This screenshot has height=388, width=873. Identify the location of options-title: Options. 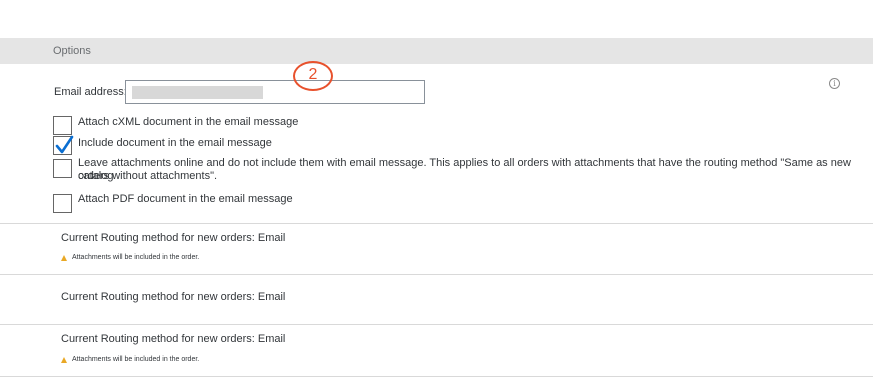
(72, 51).